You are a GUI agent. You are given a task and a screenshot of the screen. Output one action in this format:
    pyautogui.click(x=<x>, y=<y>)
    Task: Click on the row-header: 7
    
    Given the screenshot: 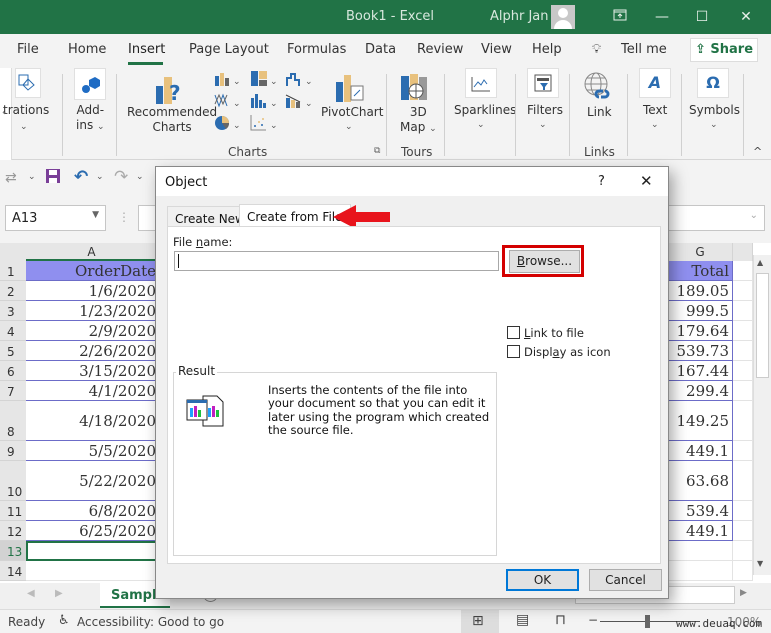 What is the action you would take?
    pyautogui.click(x=13, y=391)
    